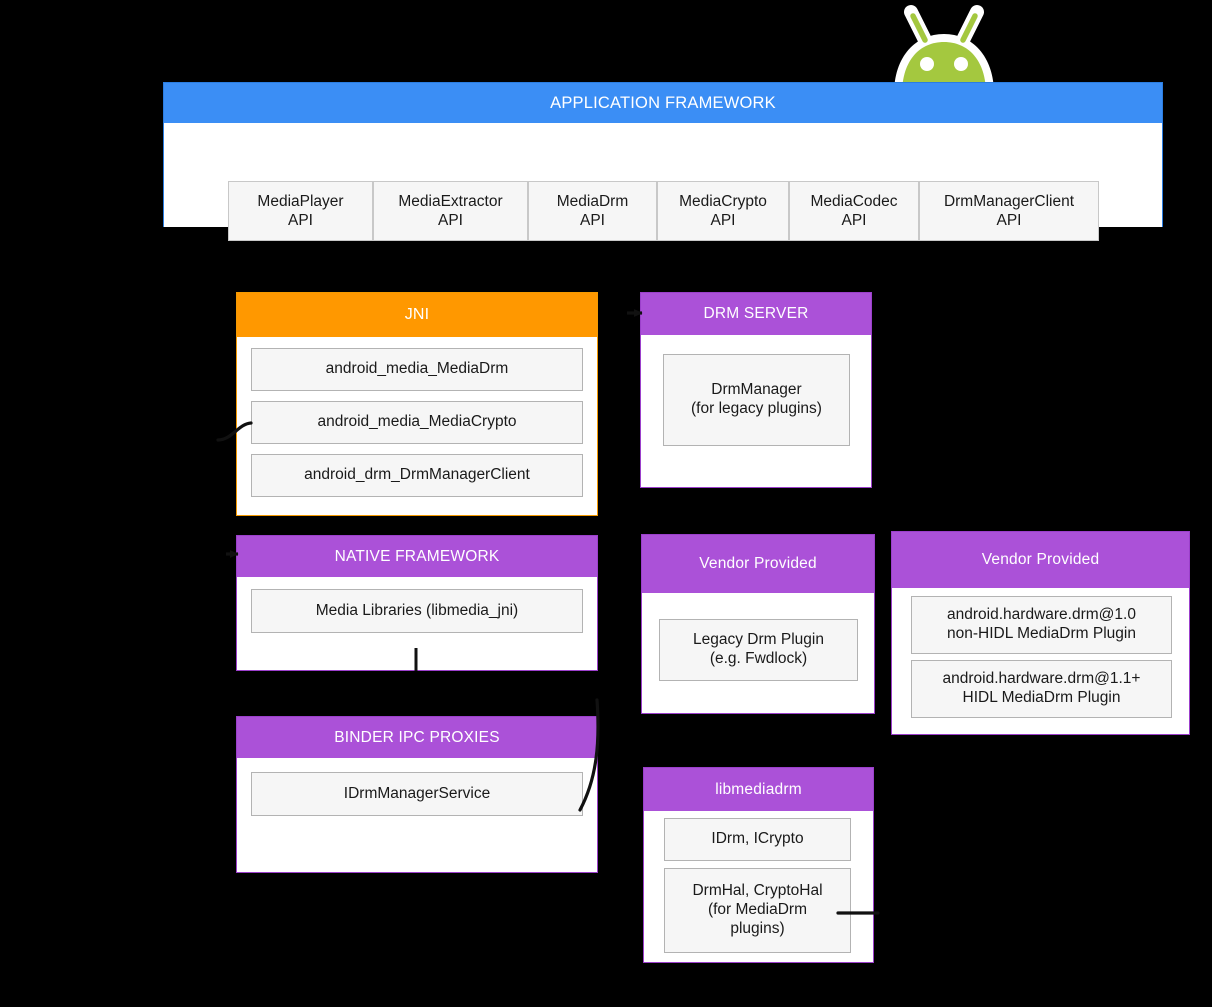 This screenshot has height=1007, width=1212. Describe the element at coordinates (756, 400) in the screenshot. I see `chip-drmmanager: DrmManager (for legacy plugins)` at that location.